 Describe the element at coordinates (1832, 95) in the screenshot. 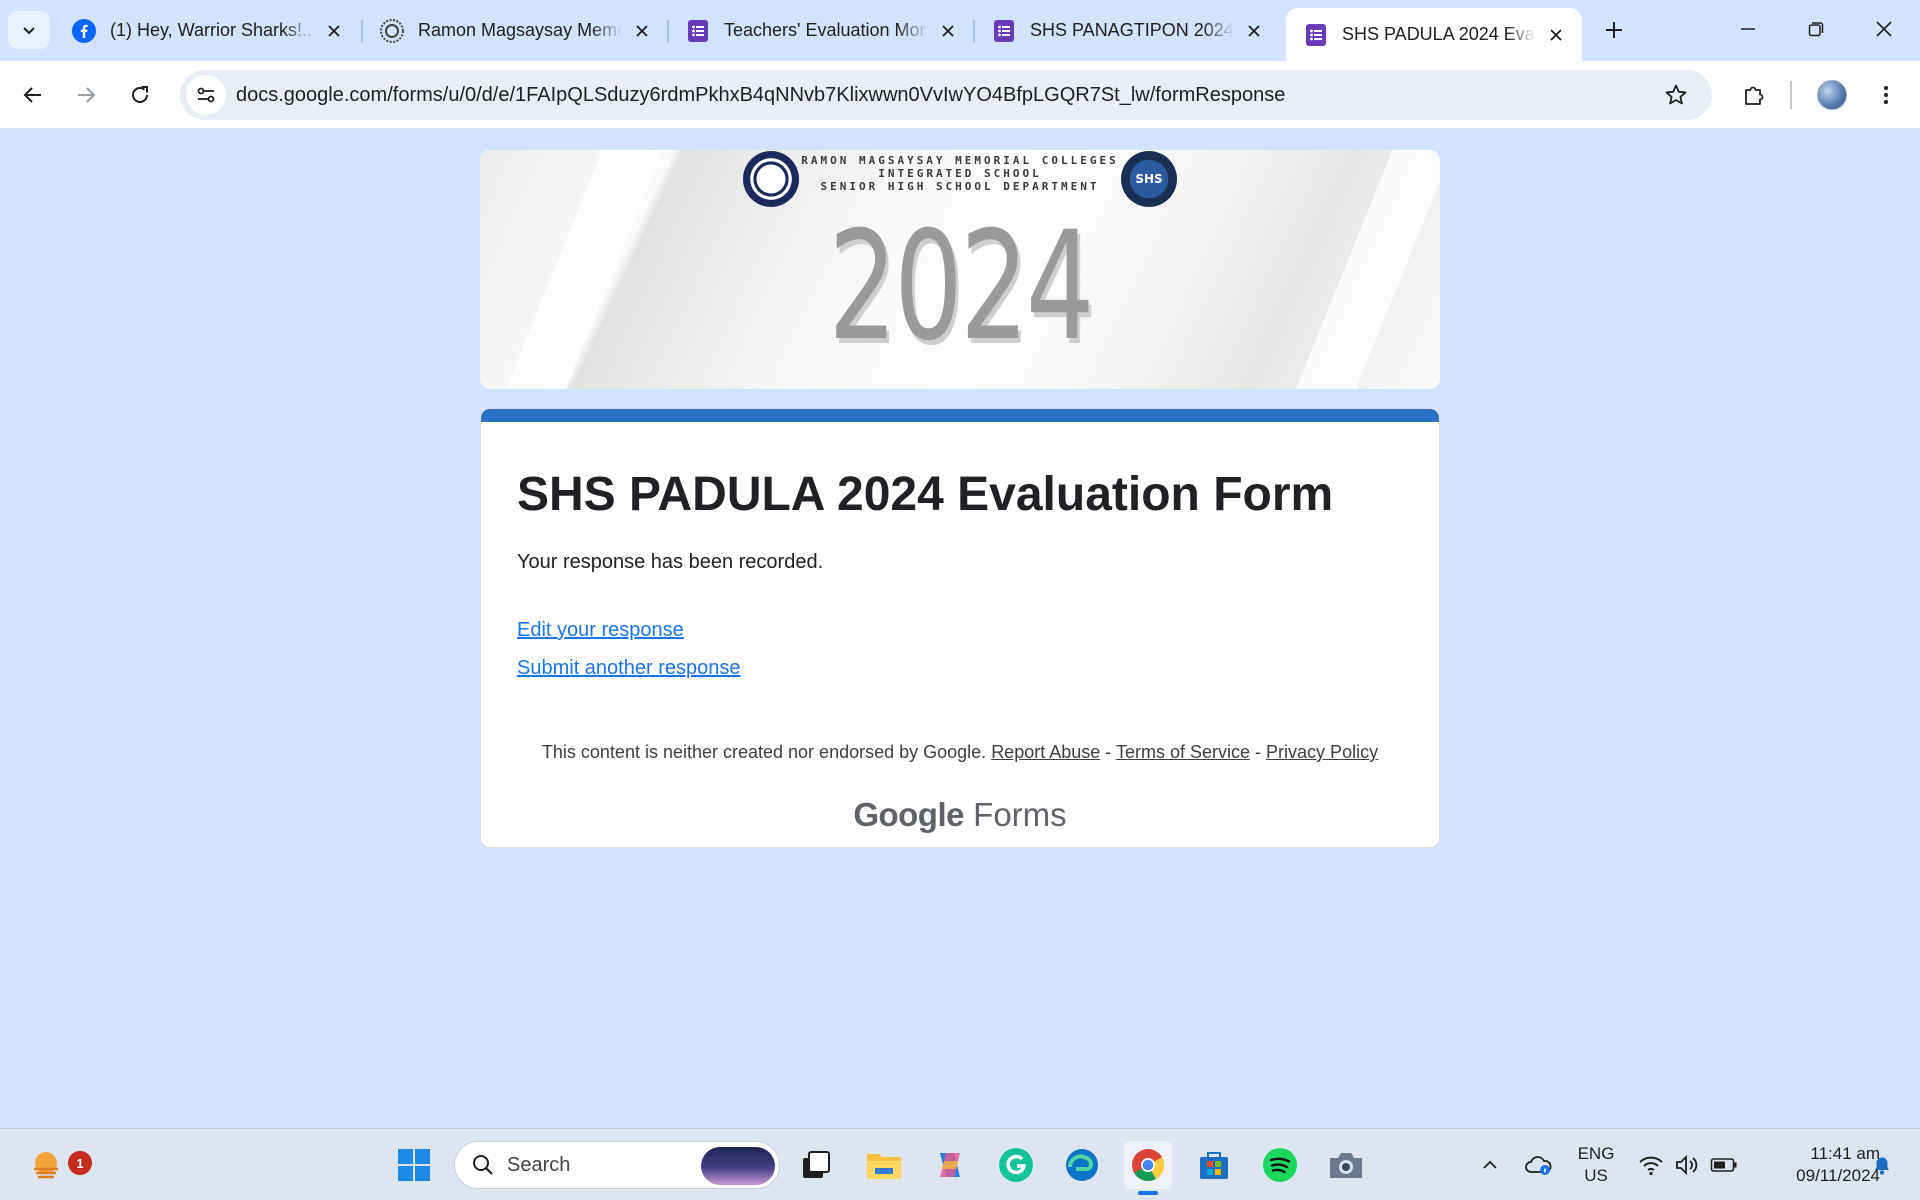

I see `profile-button` at that location.